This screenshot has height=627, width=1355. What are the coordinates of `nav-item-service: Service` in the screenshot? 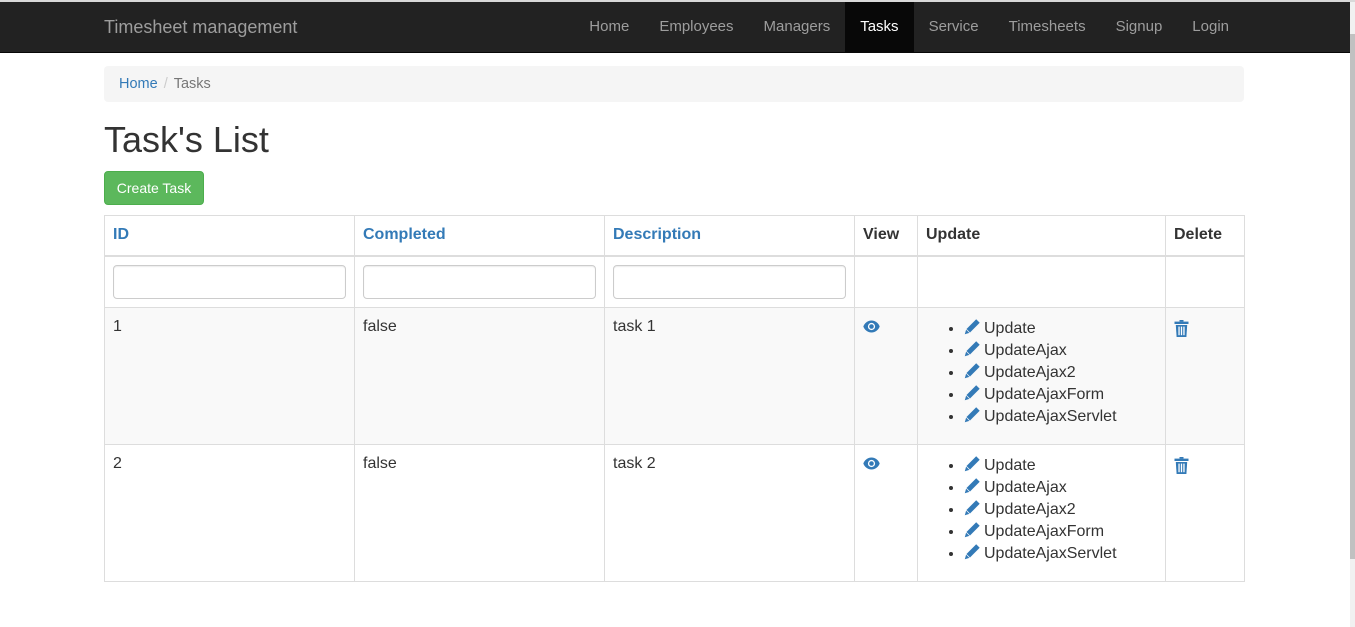 It's located at (954, 27).